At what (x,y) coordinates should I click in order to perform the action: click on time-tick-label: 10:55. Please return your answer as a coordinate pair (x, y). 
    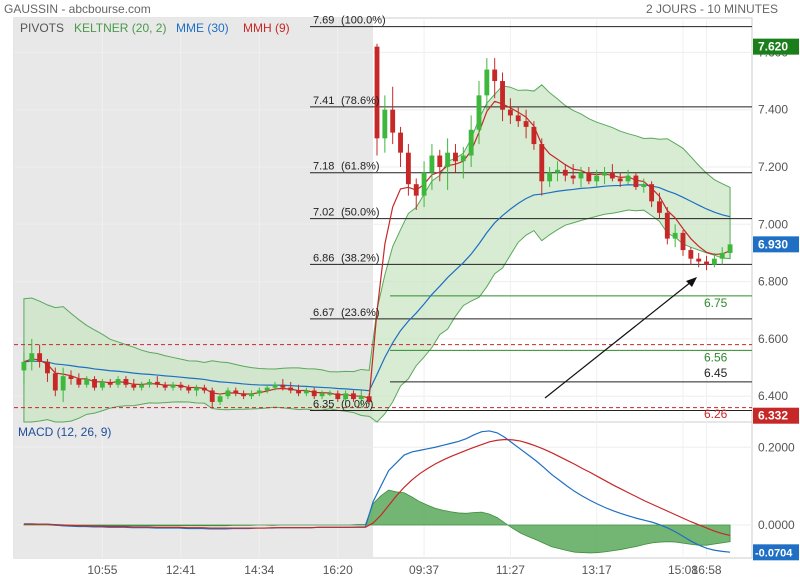
    Looking at the image, I should click on (102, 570).